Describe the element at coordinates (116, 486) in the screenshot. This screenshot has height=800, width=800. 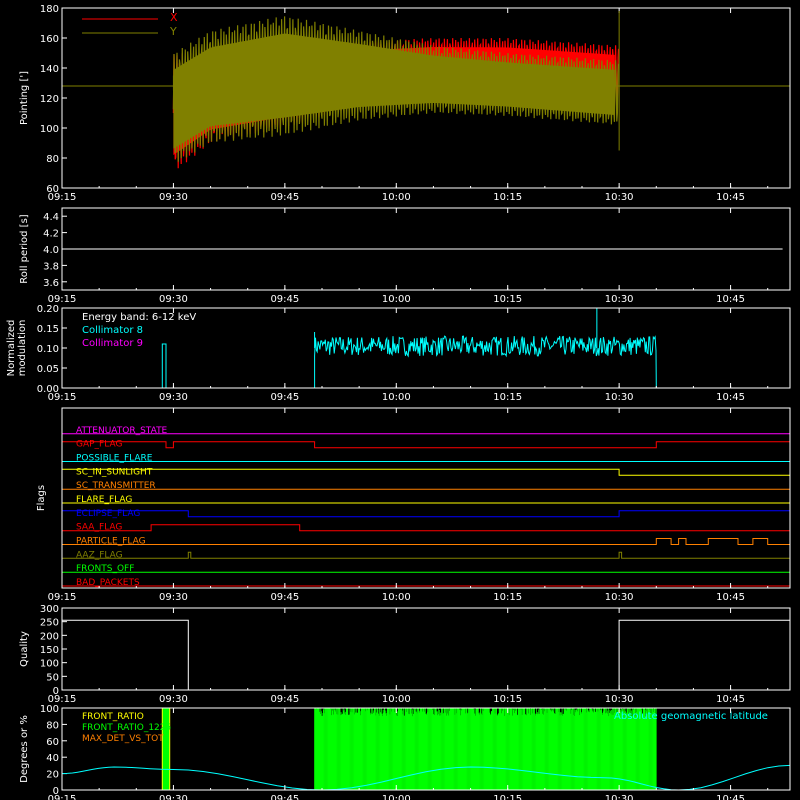
I see `flag-label: SC_TRANSMITTER` at that location.